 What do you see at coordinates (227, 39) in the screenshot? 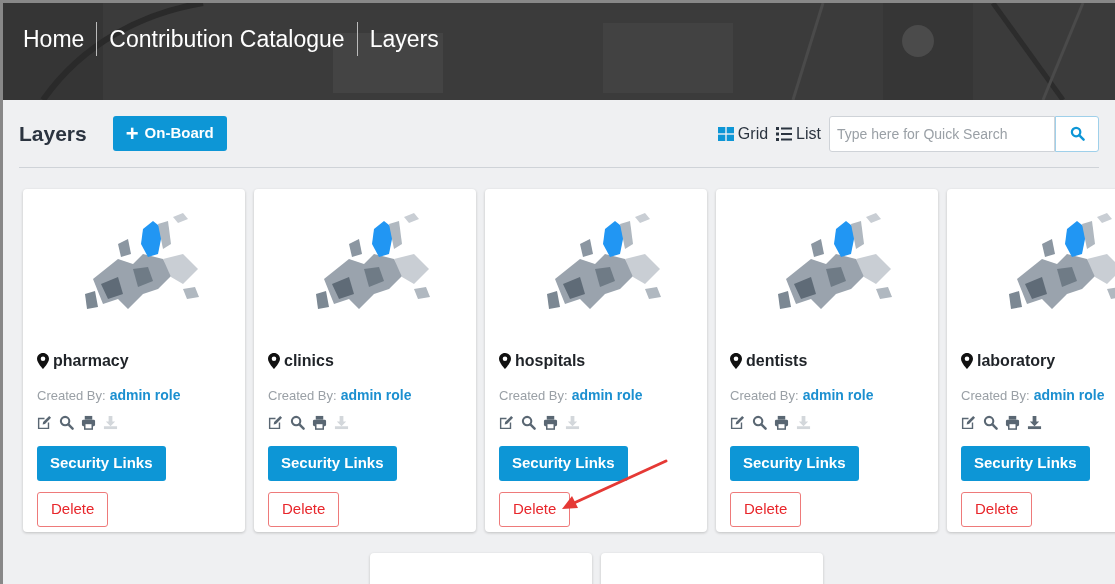
I see `breadcrumb-link: Contribution Catalogue` at bounding box center [227, 39].